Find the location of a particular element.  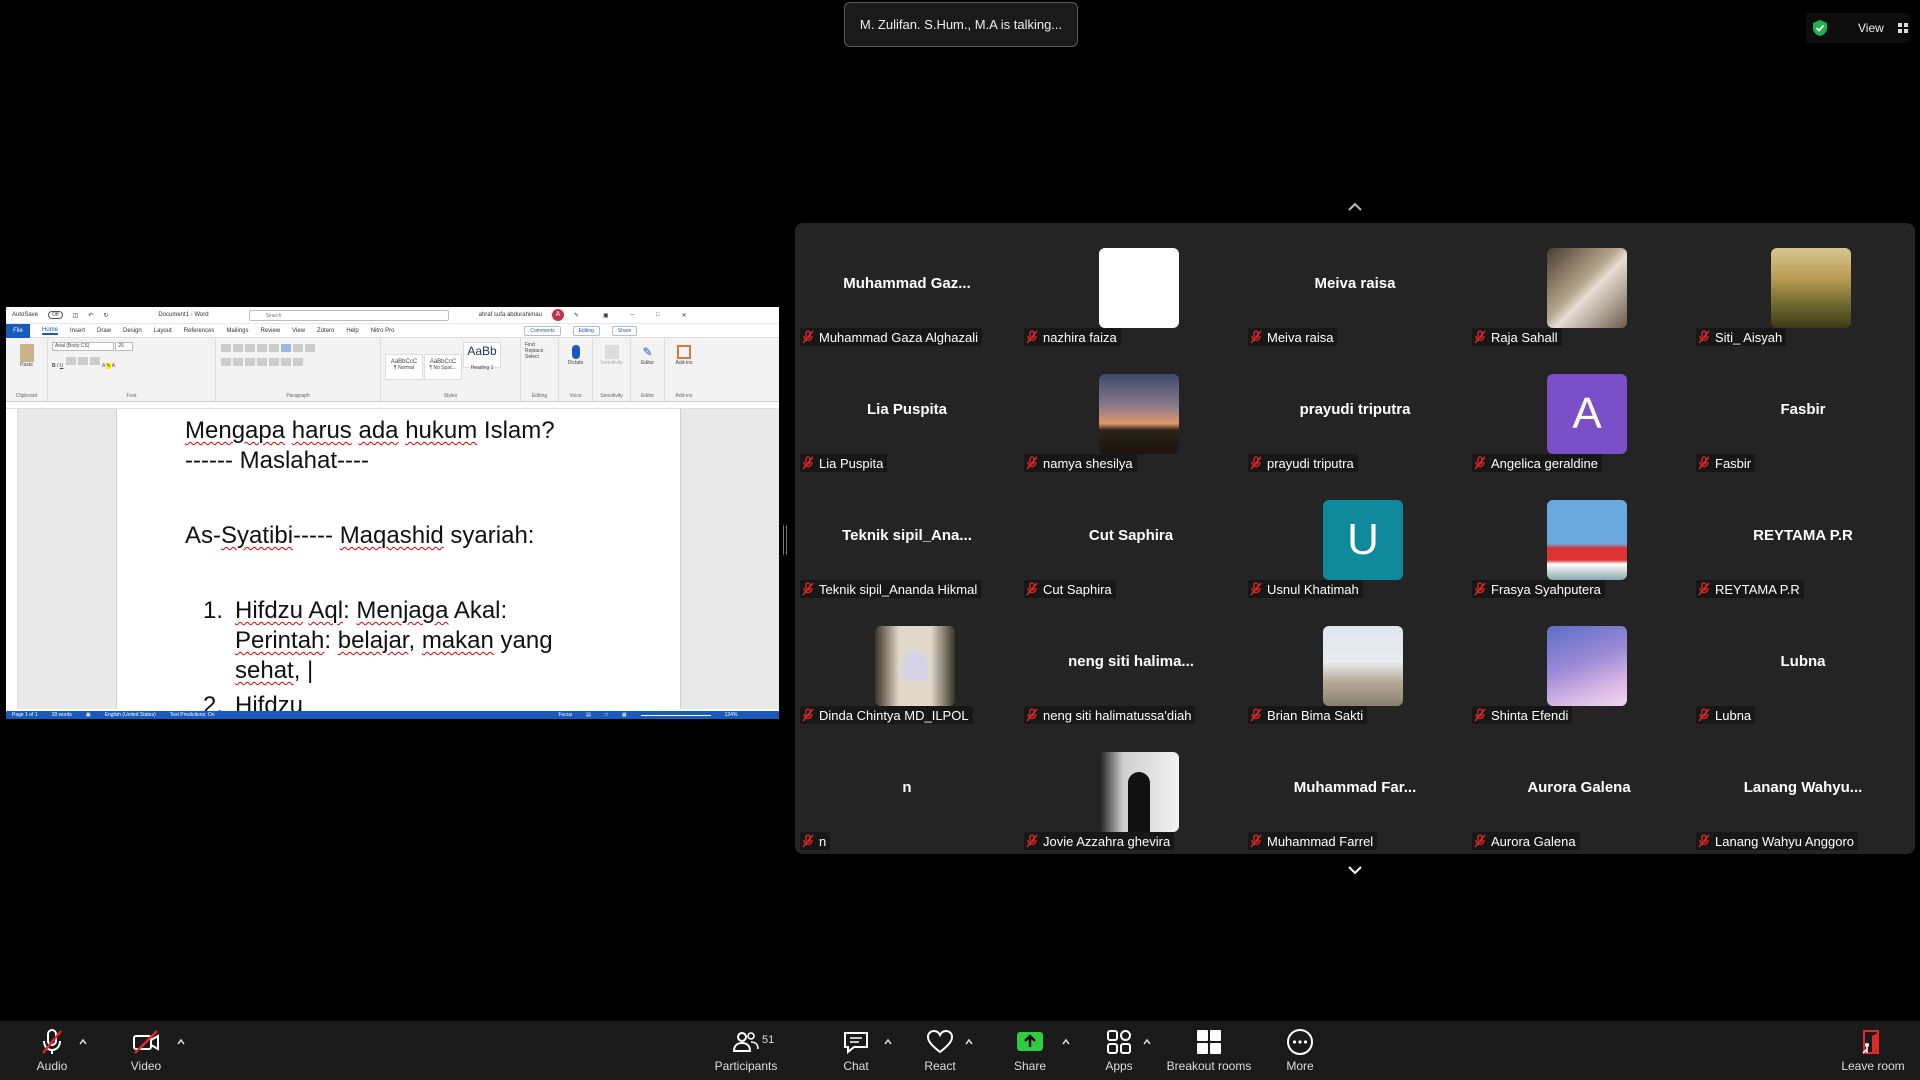

word-count: 28 words is located at coordinates (62, 715).